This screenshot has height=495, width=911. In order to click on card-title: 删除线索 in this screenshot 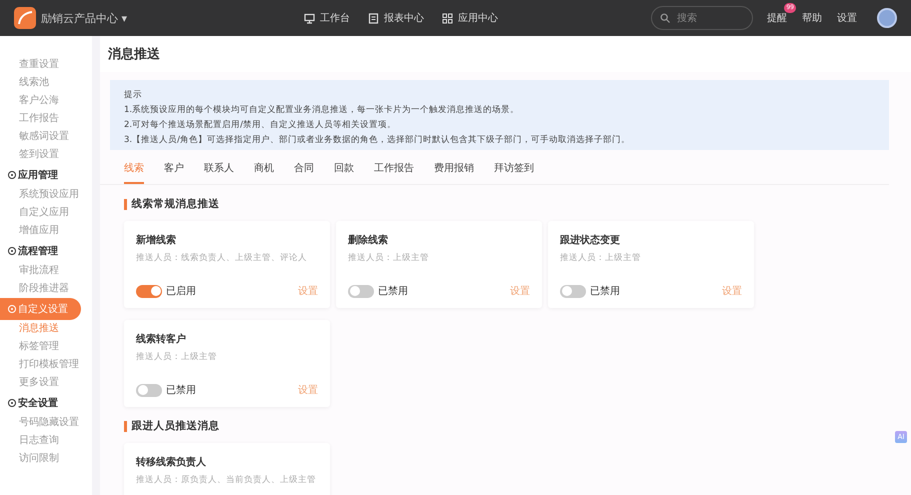, I will do `click(368, 240)`.